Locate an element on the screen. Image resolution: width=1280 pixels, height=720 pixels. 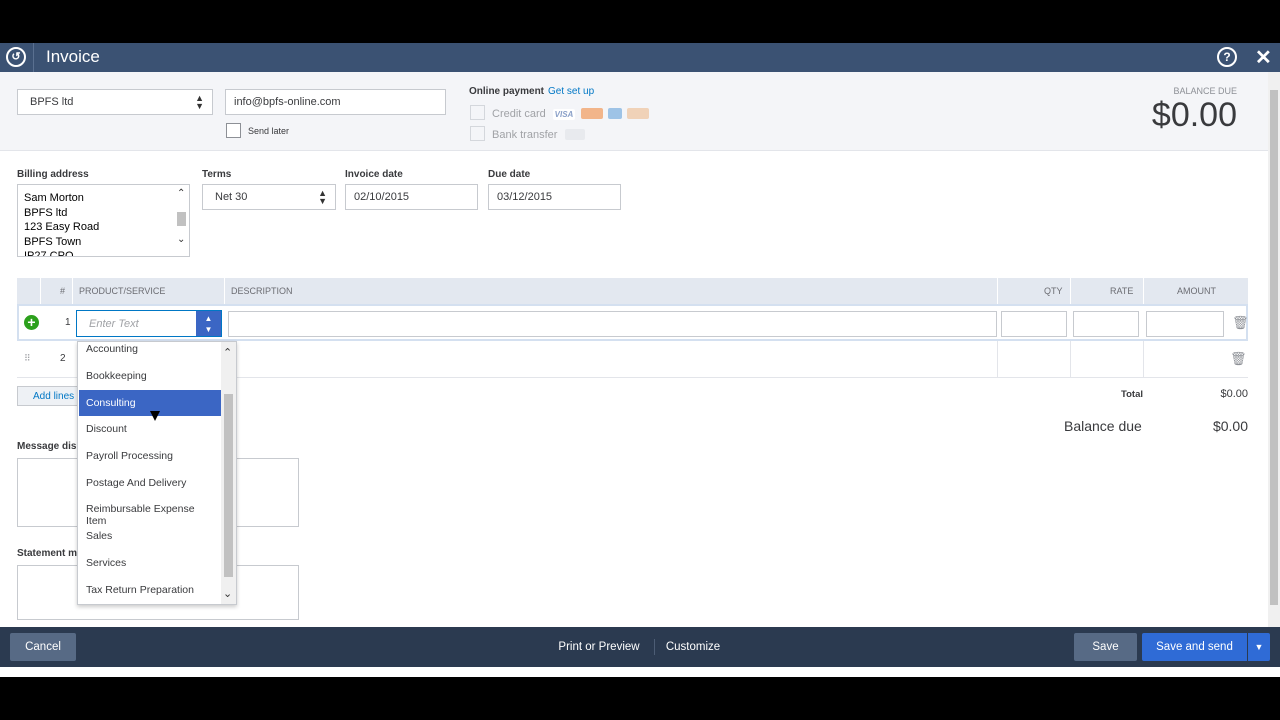
col-num: # is located at coordinates (63, 291).